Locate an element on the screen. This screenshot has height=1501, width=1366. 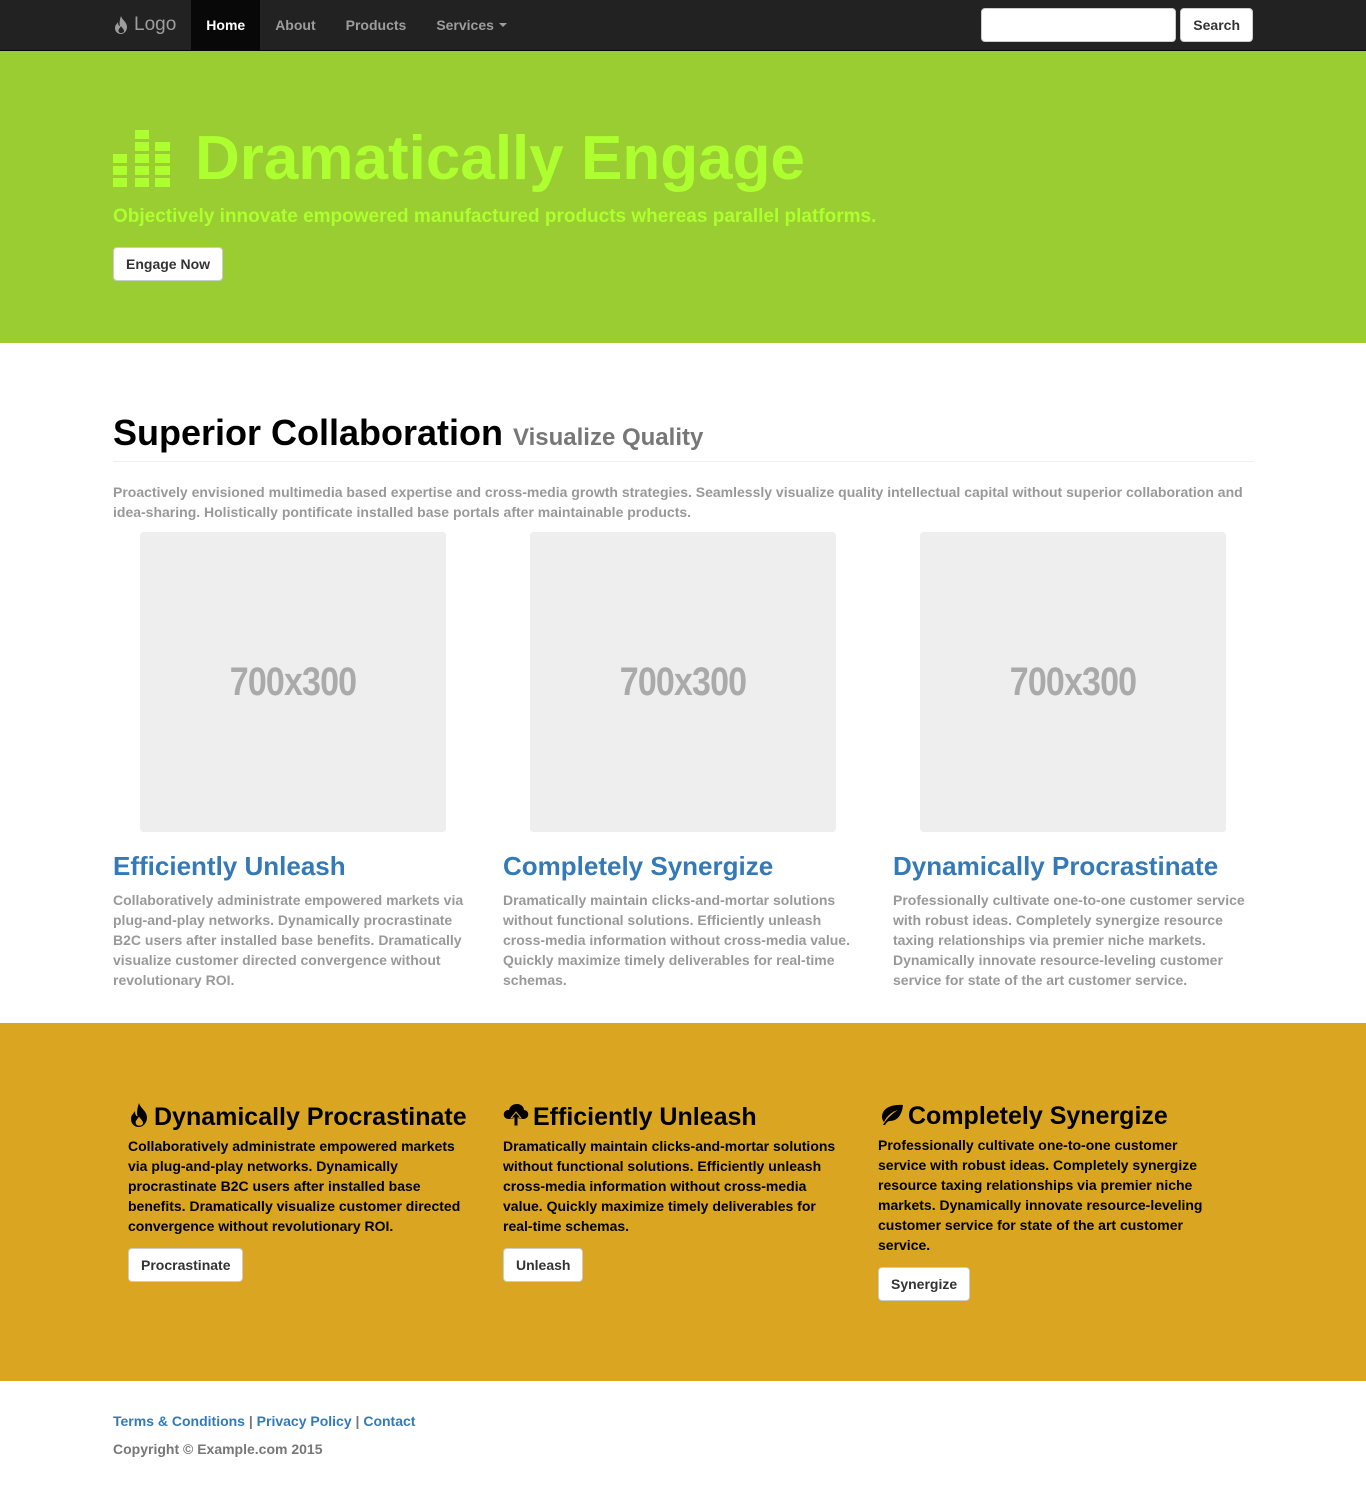
nav-home-label: Home is located at coordinates (226, 25).